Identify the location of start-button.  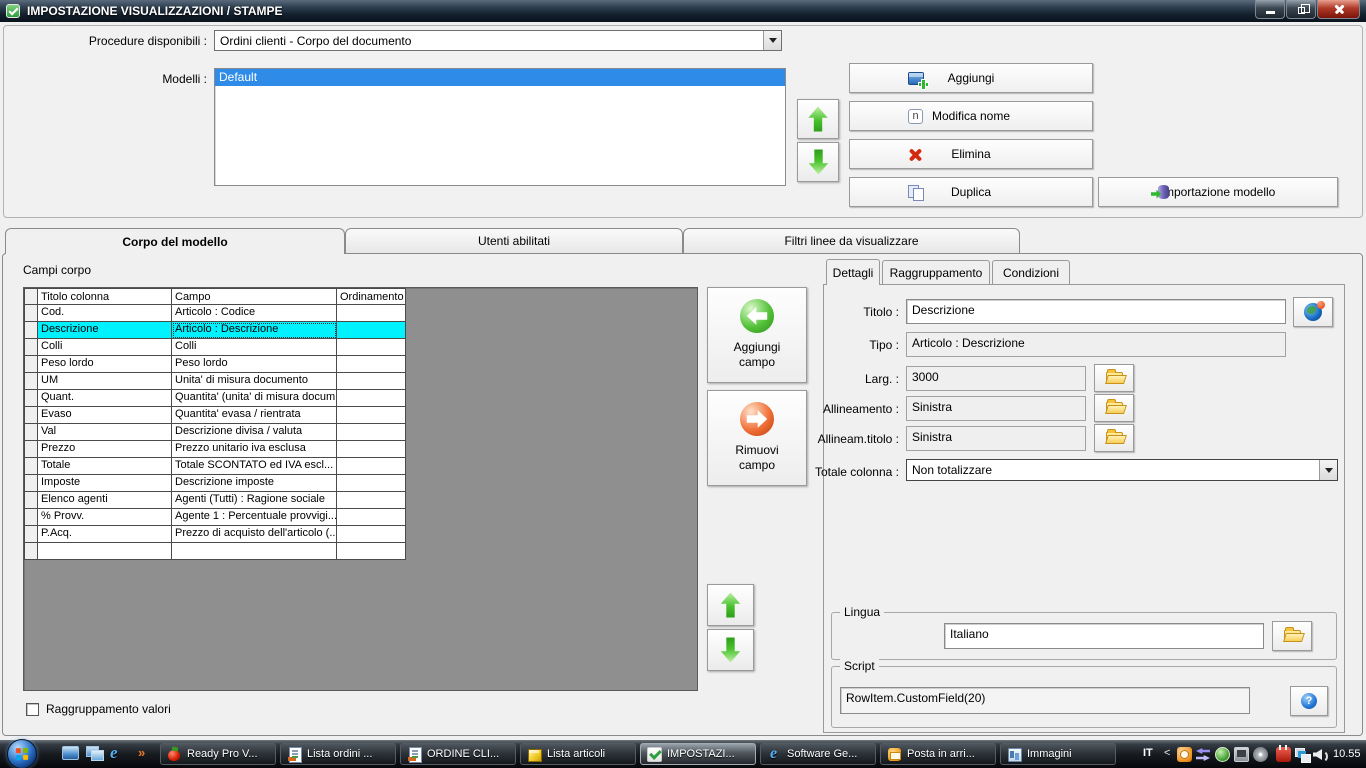
(22, 753).